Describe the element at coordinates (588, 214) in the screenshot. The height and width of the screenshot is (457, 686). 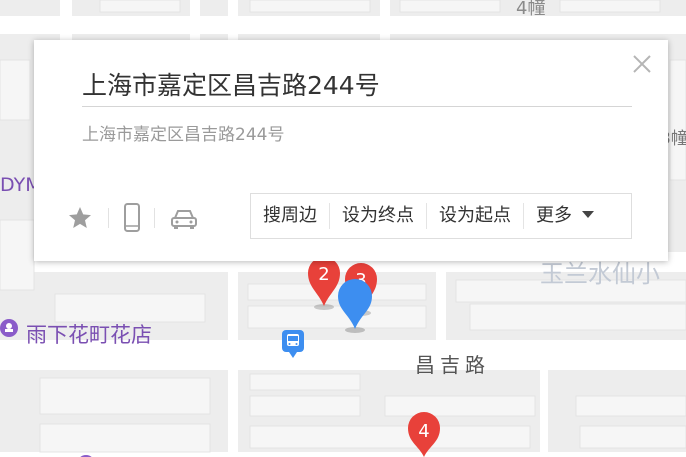
I see `caret-down-icon` at that location.